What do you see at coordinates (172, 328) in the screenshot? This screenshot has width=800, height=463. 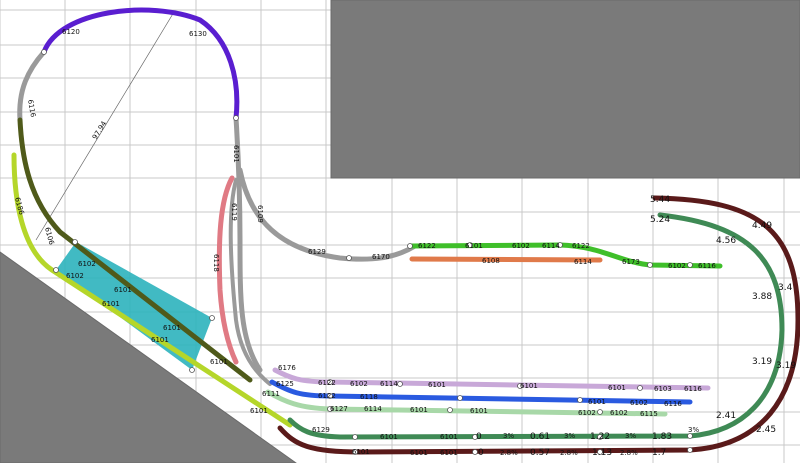 I see `label-6101-c: 6101` at bounding box center [172, 328].